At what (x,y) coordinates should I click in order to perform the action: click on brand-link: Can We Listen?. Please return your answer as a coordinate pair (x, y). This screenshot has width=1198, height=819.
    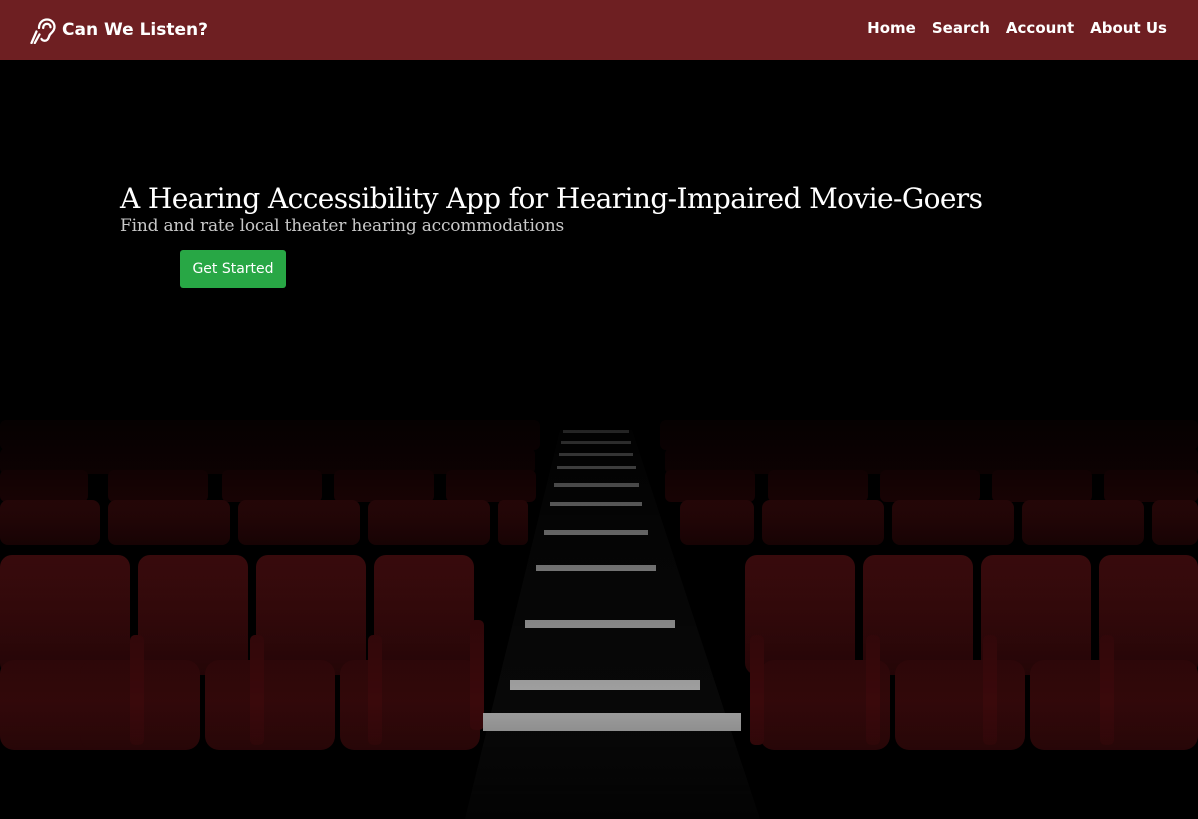
    Looking at the image, I should click on (119, 30).